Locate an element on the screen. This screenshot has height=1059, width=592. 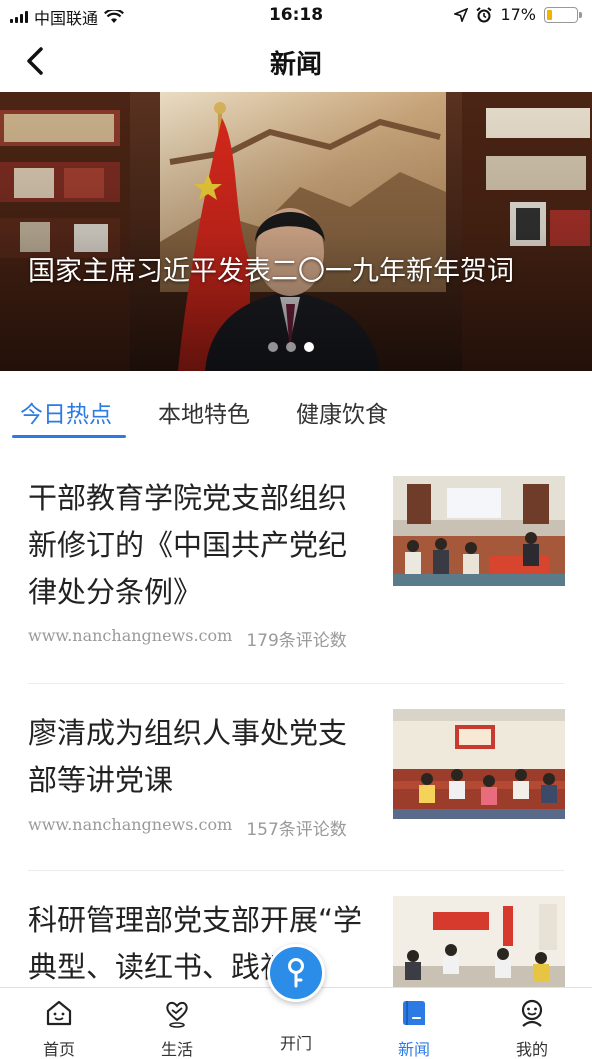
news-meta: www.nanchangnews.com 179条评论数 is located at coordinates (187, 638).